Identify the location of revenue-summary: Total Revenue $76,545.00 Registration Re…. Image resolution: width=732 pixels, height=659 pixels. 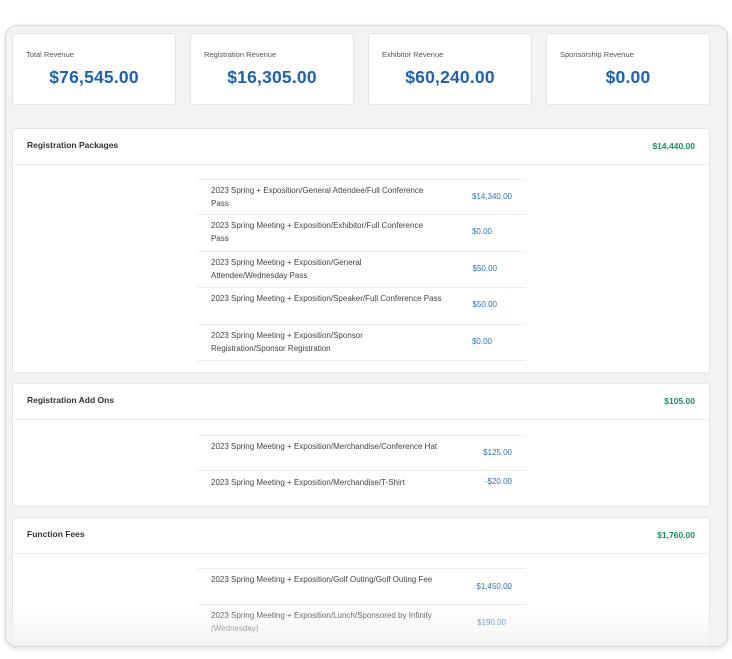
(366, 69).